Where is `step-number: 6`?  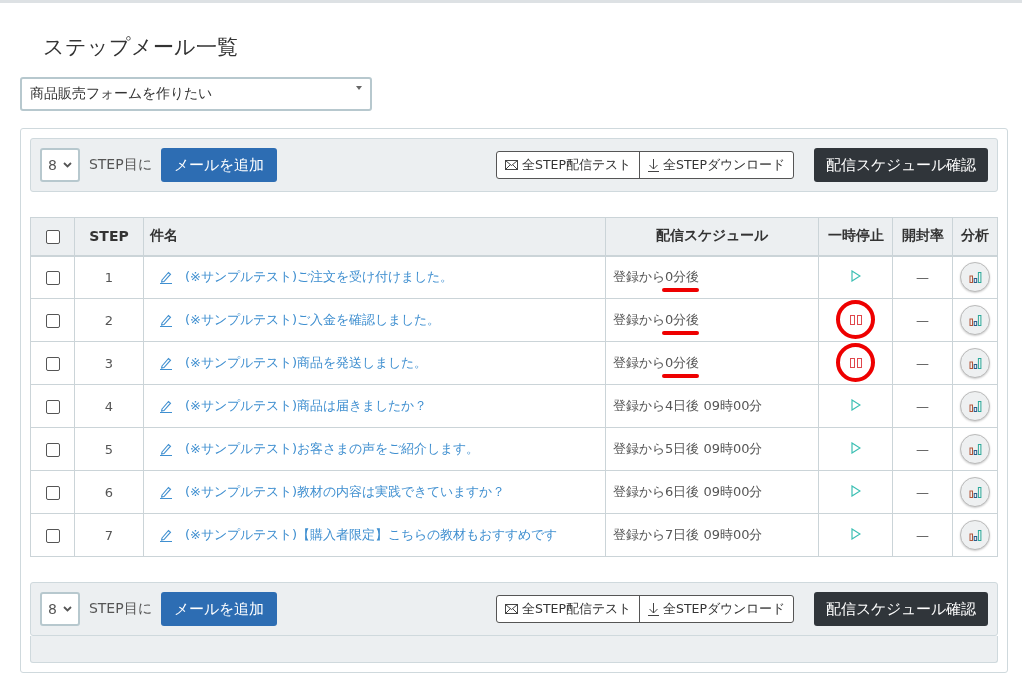
step-number: 6 is located at coordinates (109, 492).